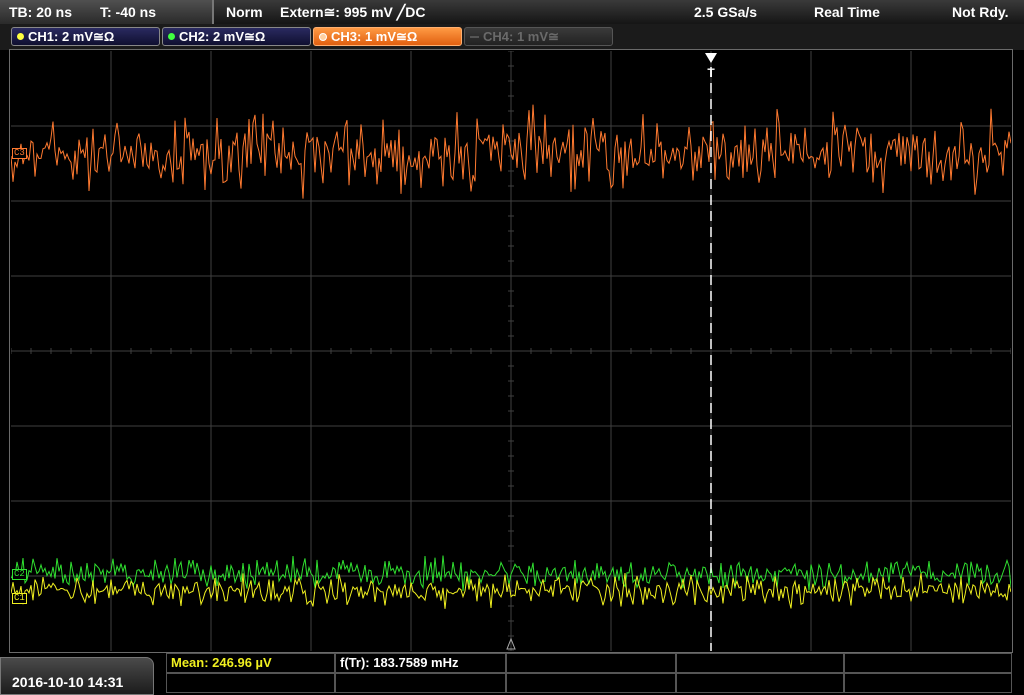 This screenshot has height=695, width=1024. Describe the element at coordinates (222, 36) in the screenshot. I see `channel-tab-ch2-label: CH2: 2 mV≅Ω` at that location.